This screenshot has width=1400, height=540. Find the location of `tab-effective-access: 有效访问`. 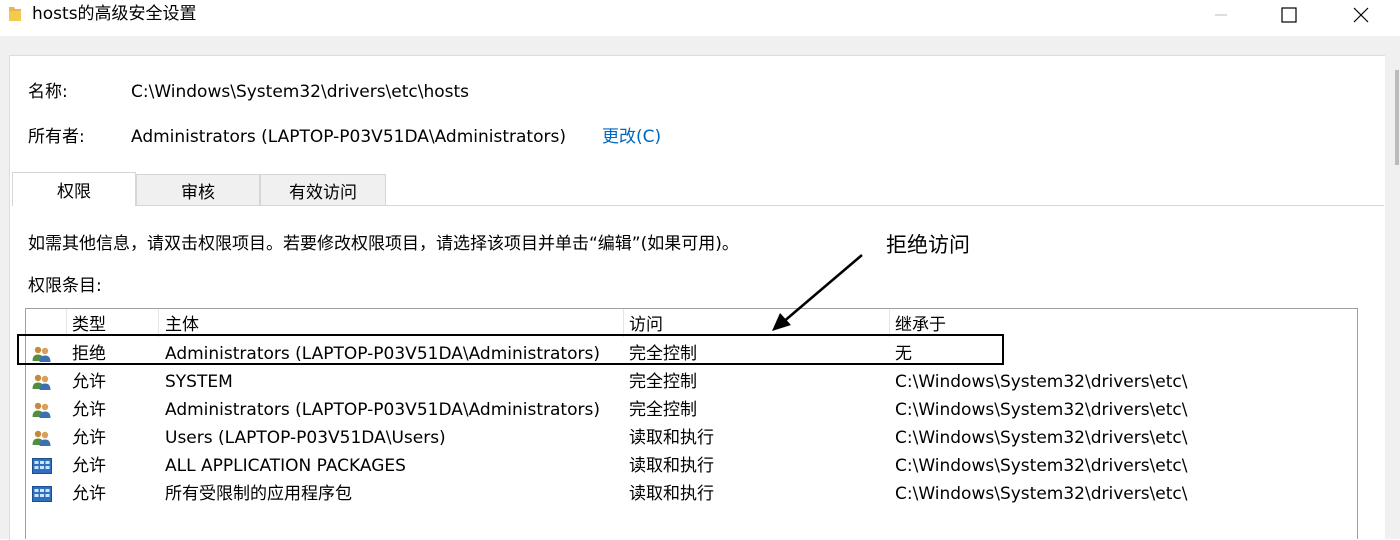

tab-effective-access: 有效访问 is located at coordinates (323, 189).